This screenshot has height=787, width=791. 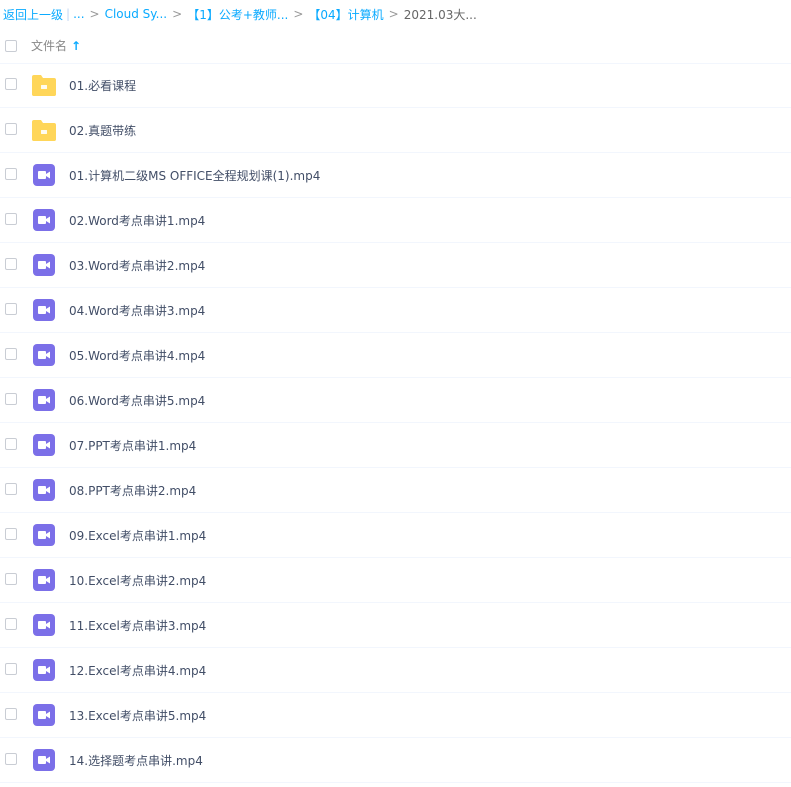 What do you see at coordinates (395, 760) in the screenshot?
I see `file-row: 14.选择题考点串讲.mp4` at bounding box center [395, 760].